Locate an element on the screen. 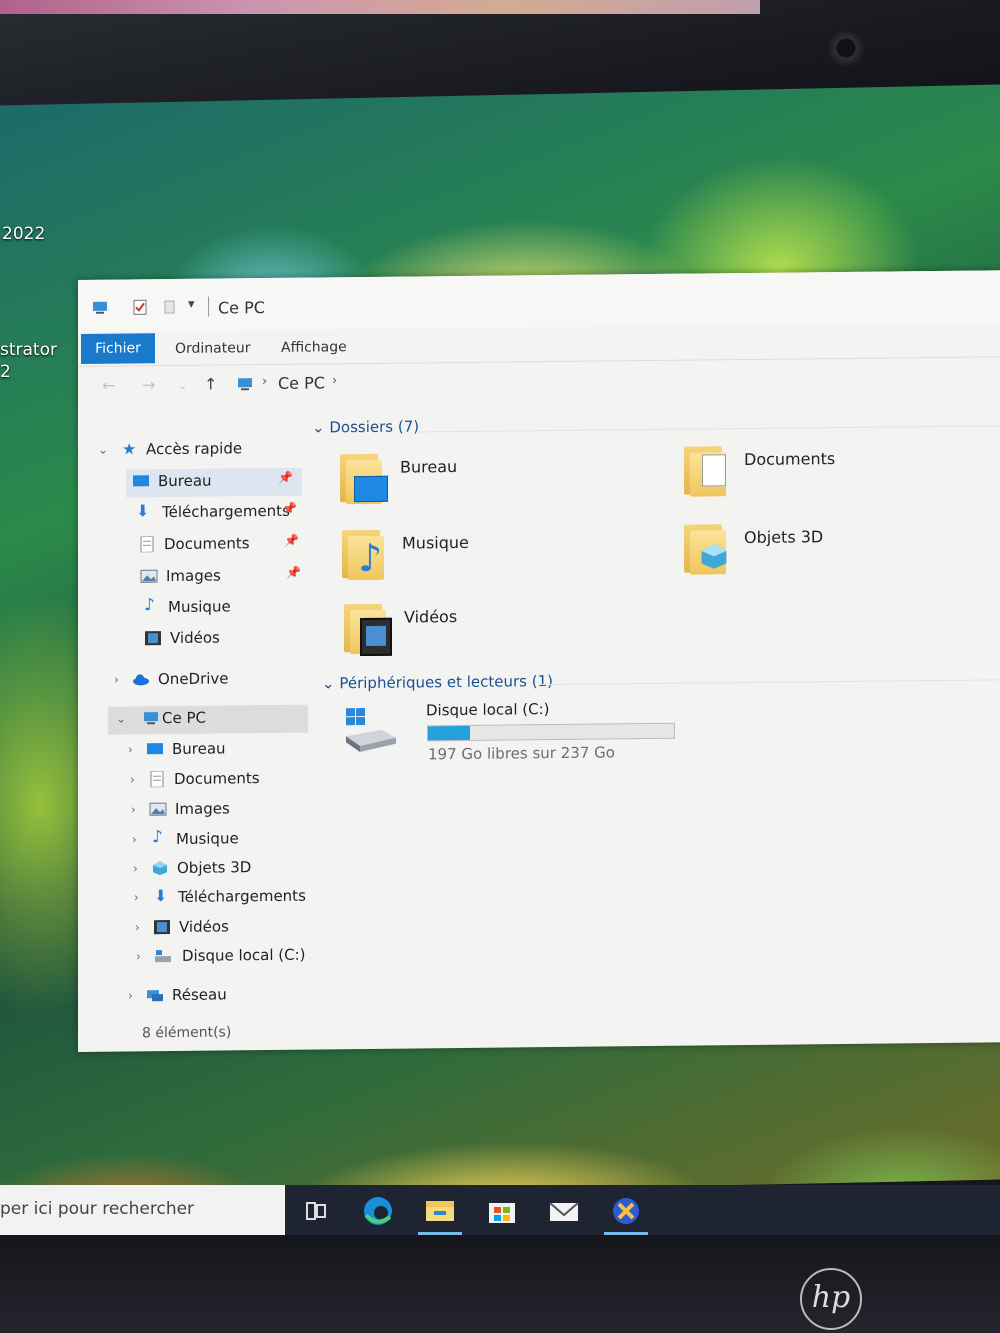 This screenshot has height=1333, width=1000. store-icon is located at coordinates (502, 1211).